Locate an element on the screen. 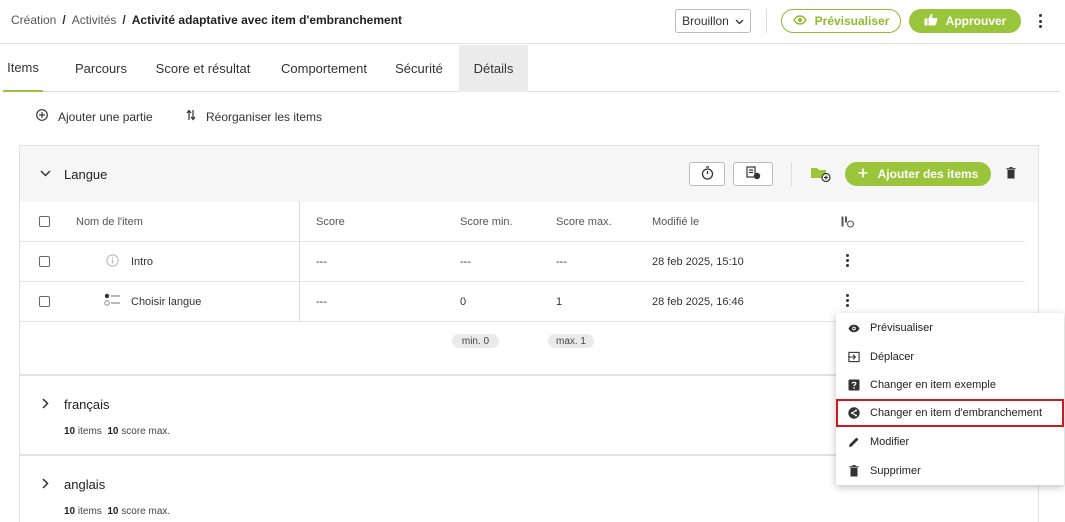  column-header-score: Score is located at coordinates (330, 222).